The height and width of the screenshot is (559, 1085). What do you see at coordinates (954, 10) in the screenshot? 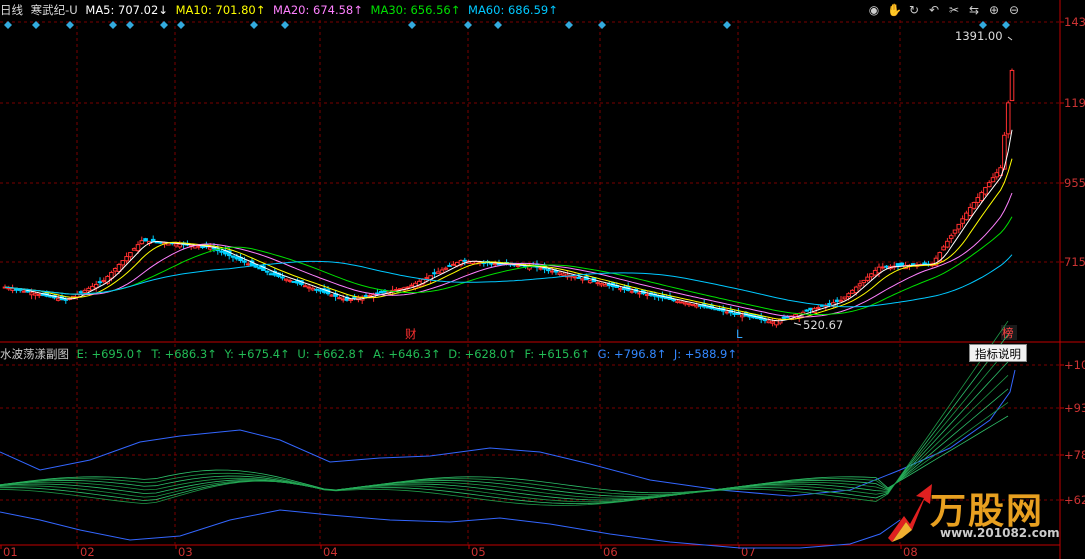
I see `scissors-icon: ✂` at bounding box center [954, 10].